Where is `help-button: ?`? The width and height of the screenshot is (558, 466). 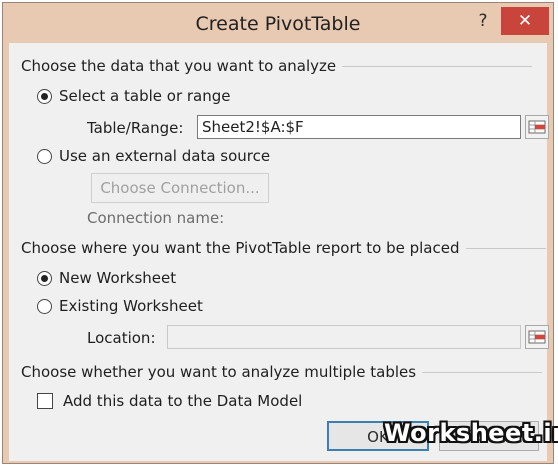 help-button: ? is located at coordinates (483, 21).